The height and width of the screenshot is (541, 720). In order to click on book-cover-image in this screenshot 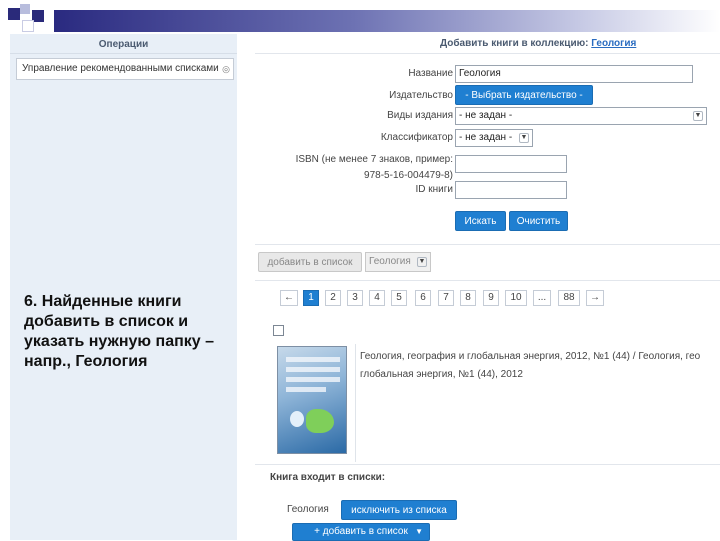, I will do `click(312, 400)`.